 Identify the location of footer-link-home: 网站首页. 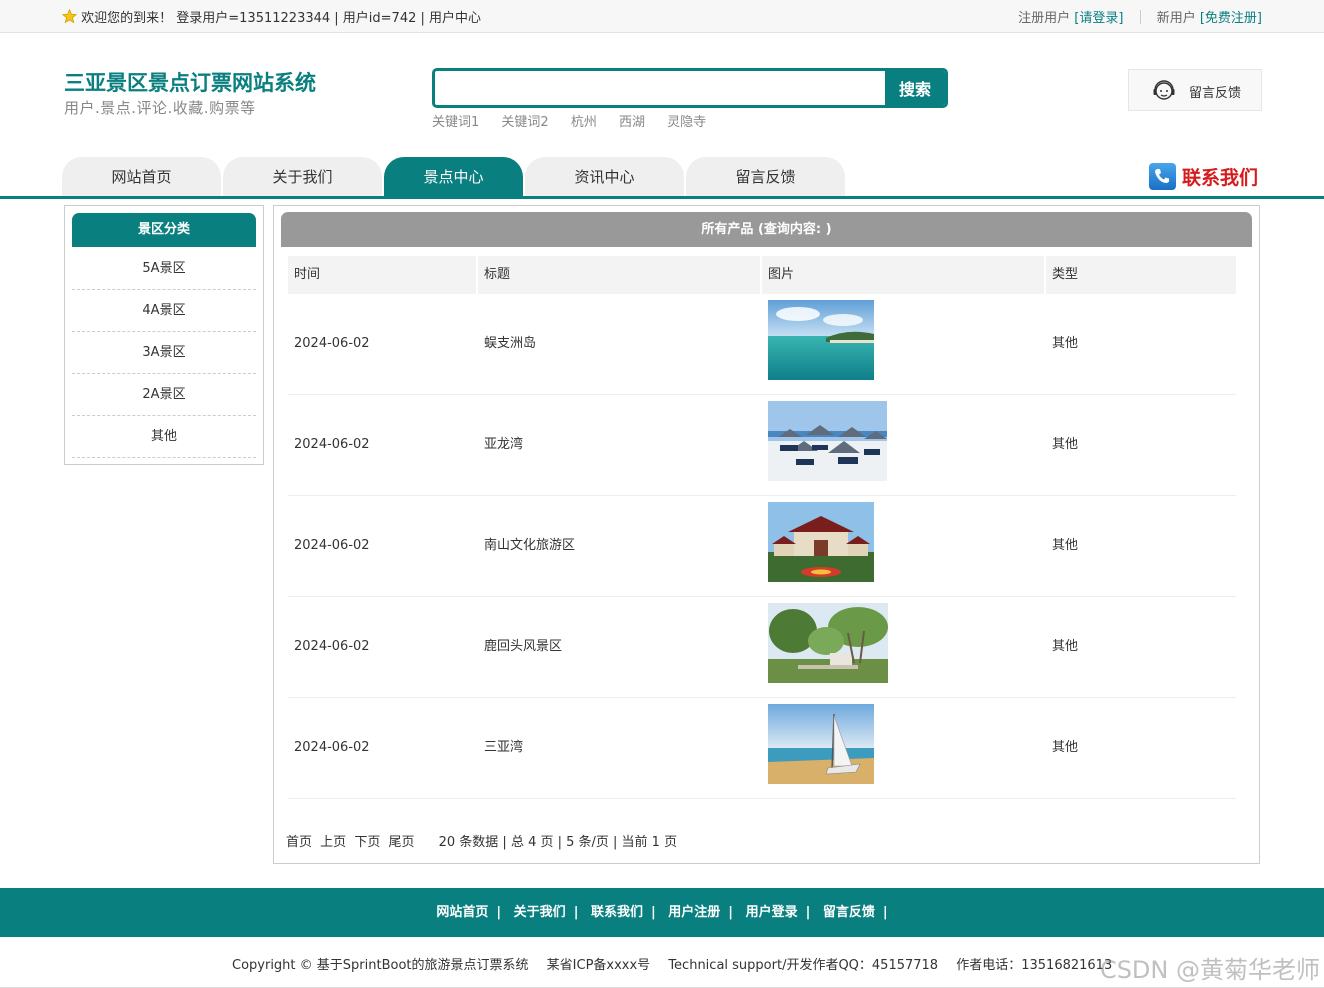
(462, 912).